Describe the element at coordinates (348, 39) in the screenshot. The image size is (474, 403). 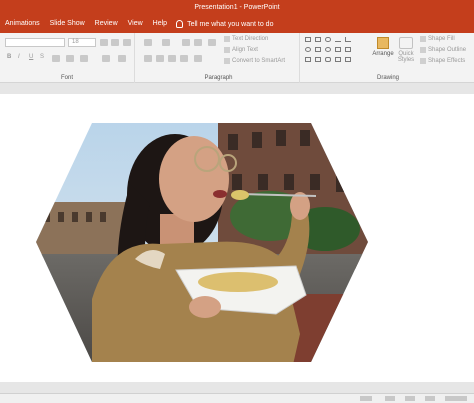
I see `shape-connector-icon` at that location.